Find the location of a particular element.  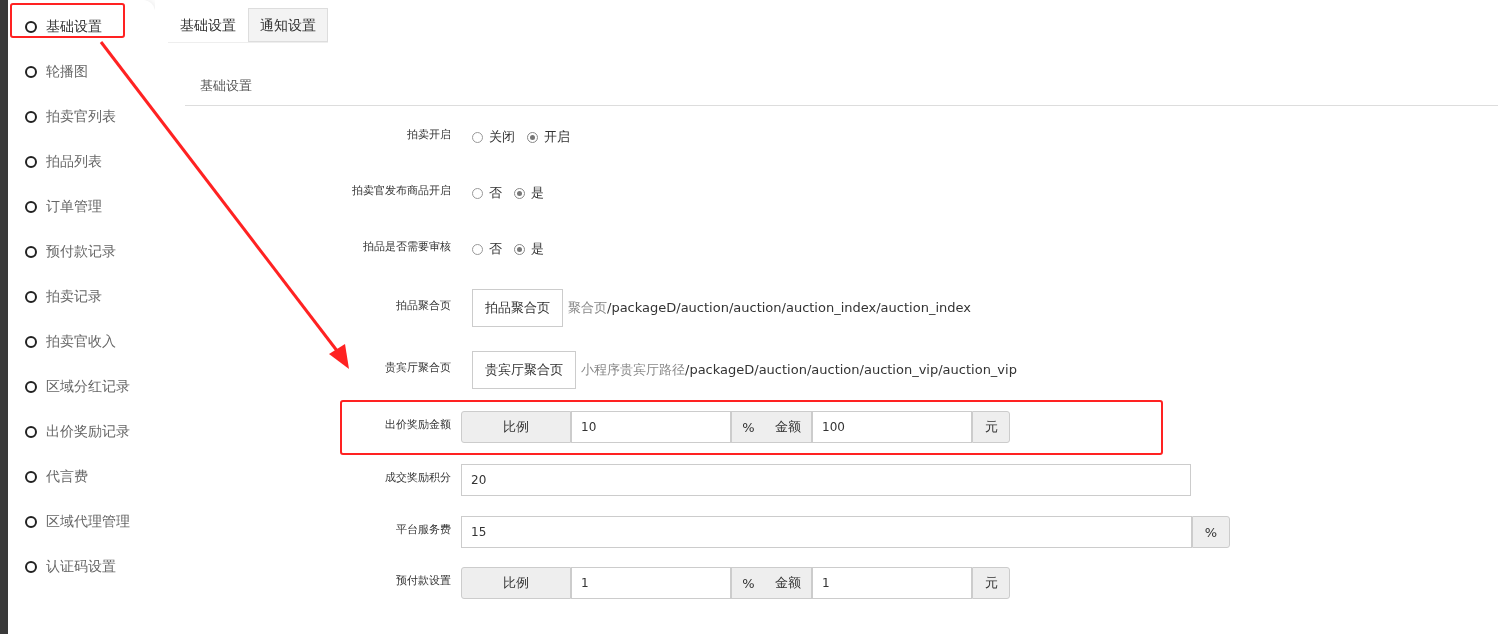

page-path: 聚合页/packageD/auction/auction/auction_index/auction_index is located at coordinates (769, 308).